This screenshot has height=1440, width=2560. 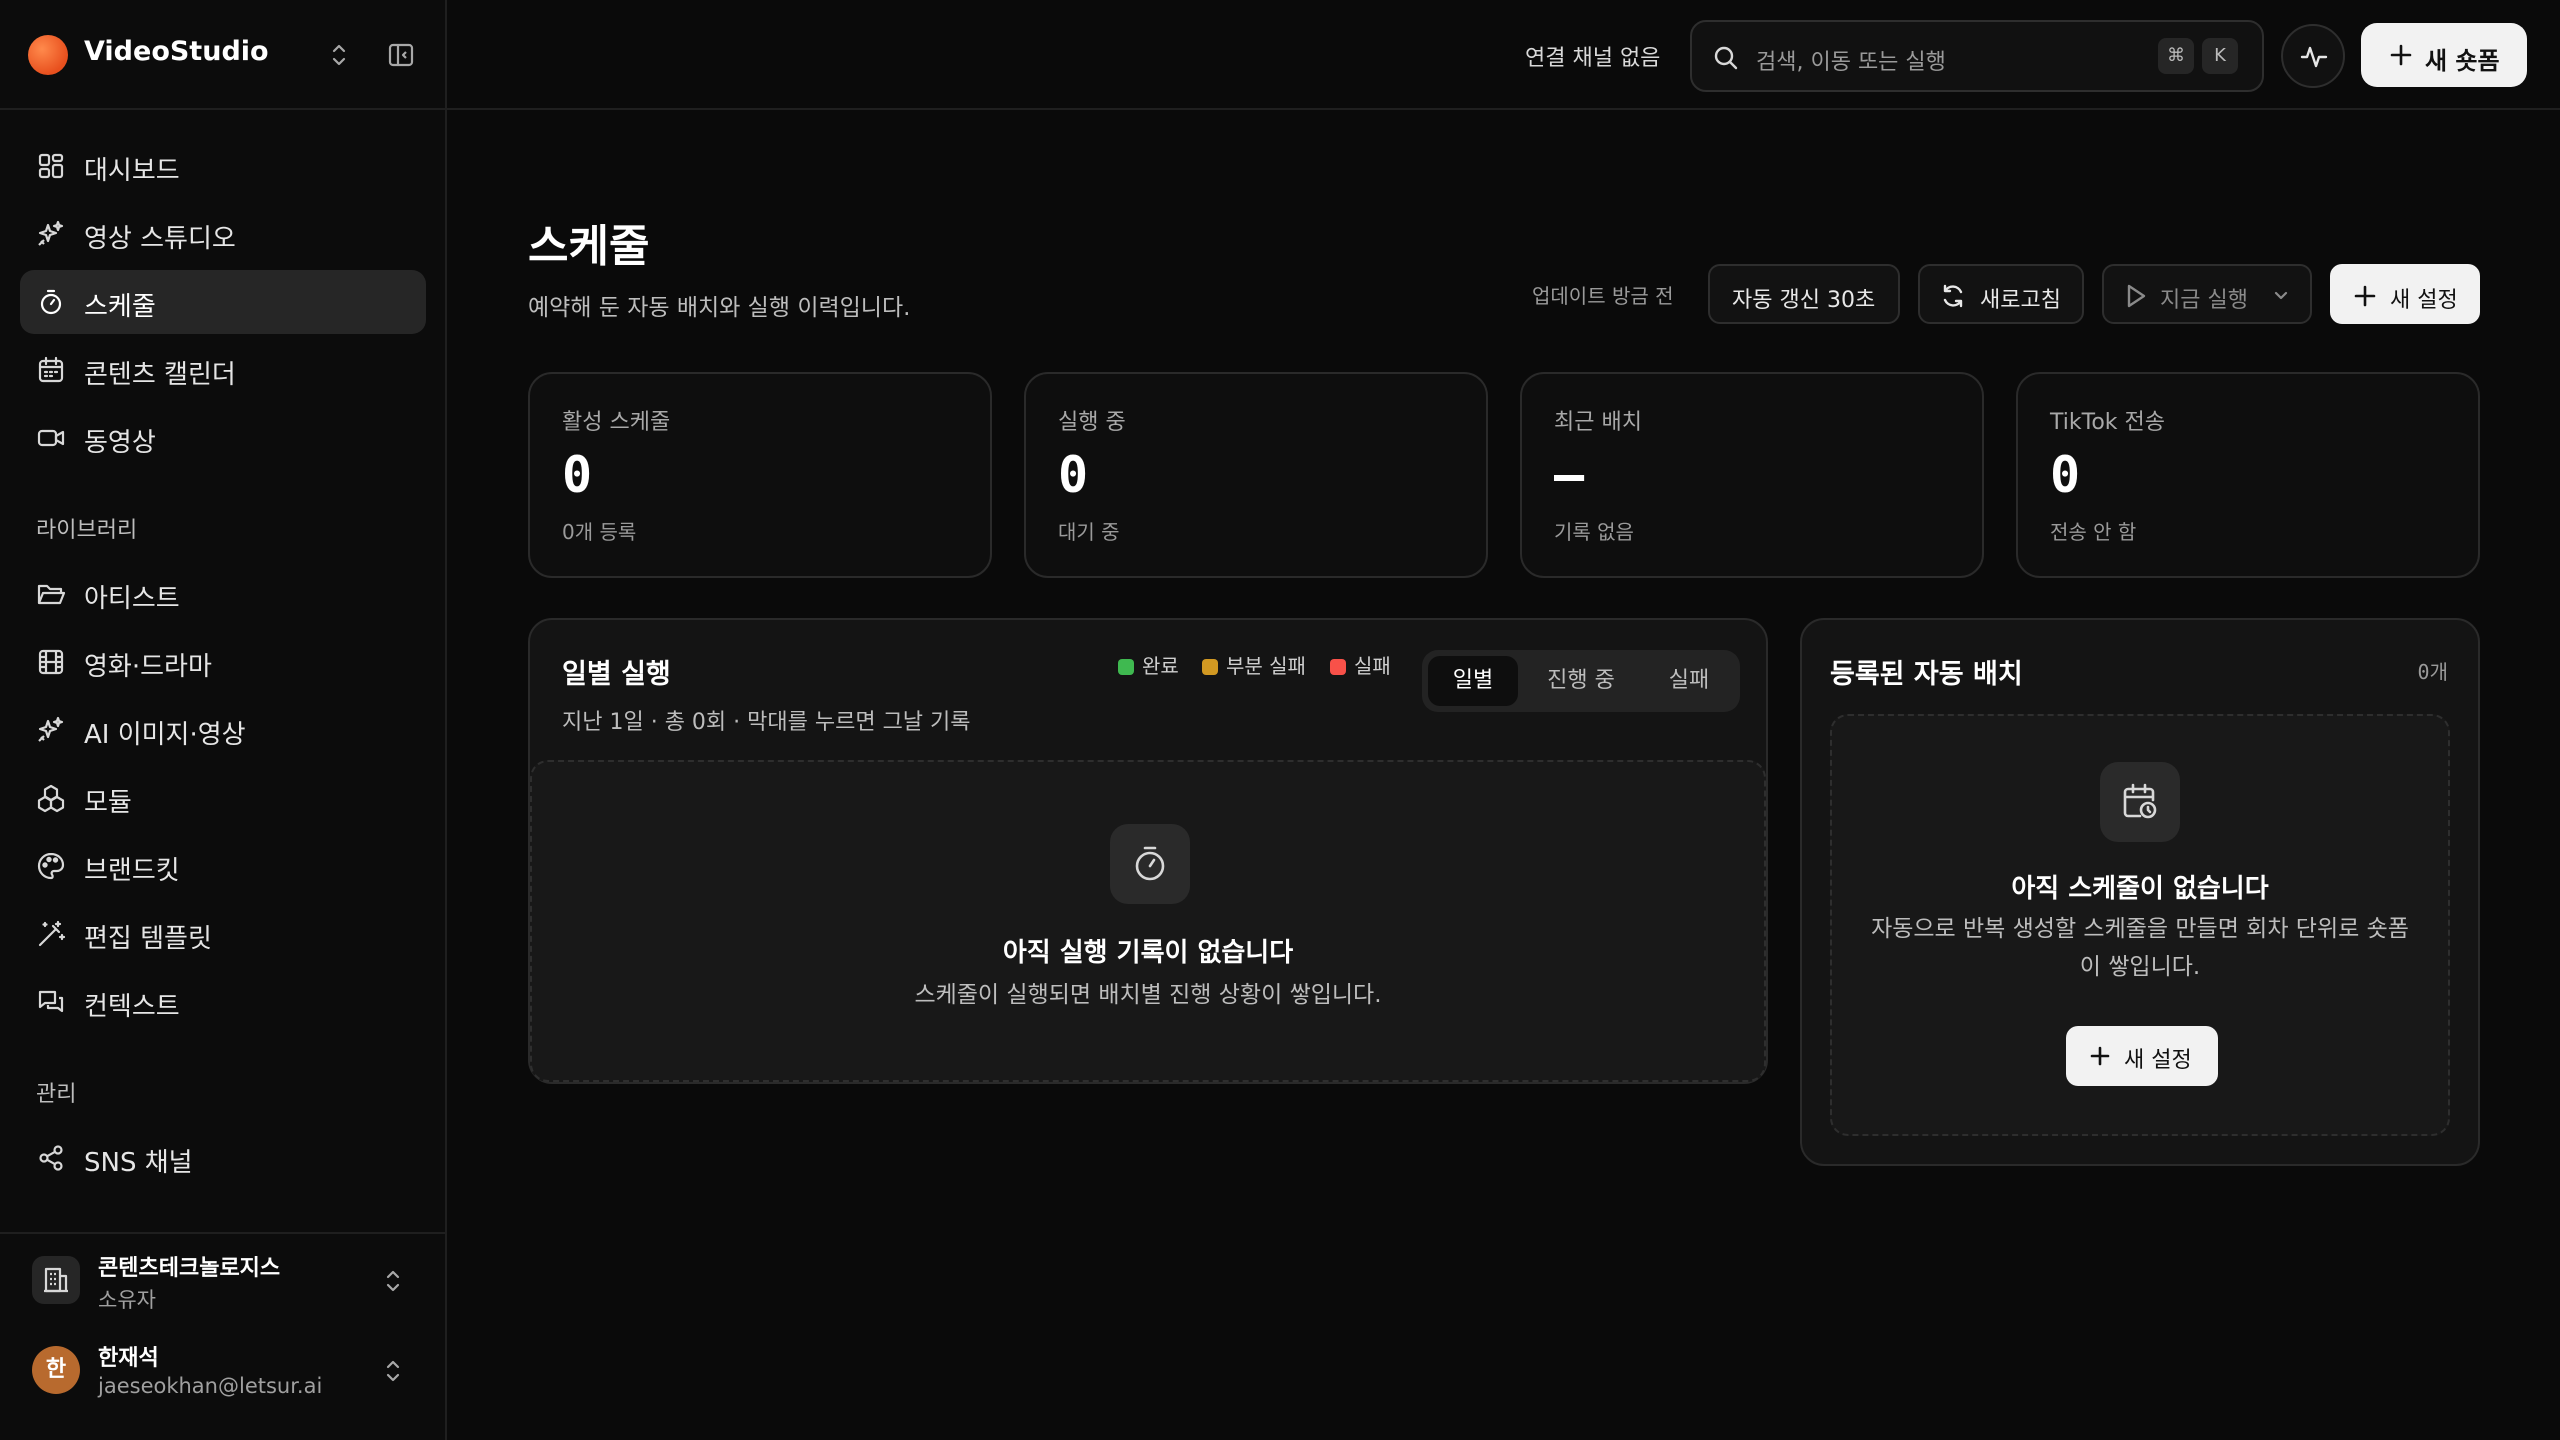 I want to click on empty-title: 아직 실행 기록이 없습니다, so click(x=1148, y=953).